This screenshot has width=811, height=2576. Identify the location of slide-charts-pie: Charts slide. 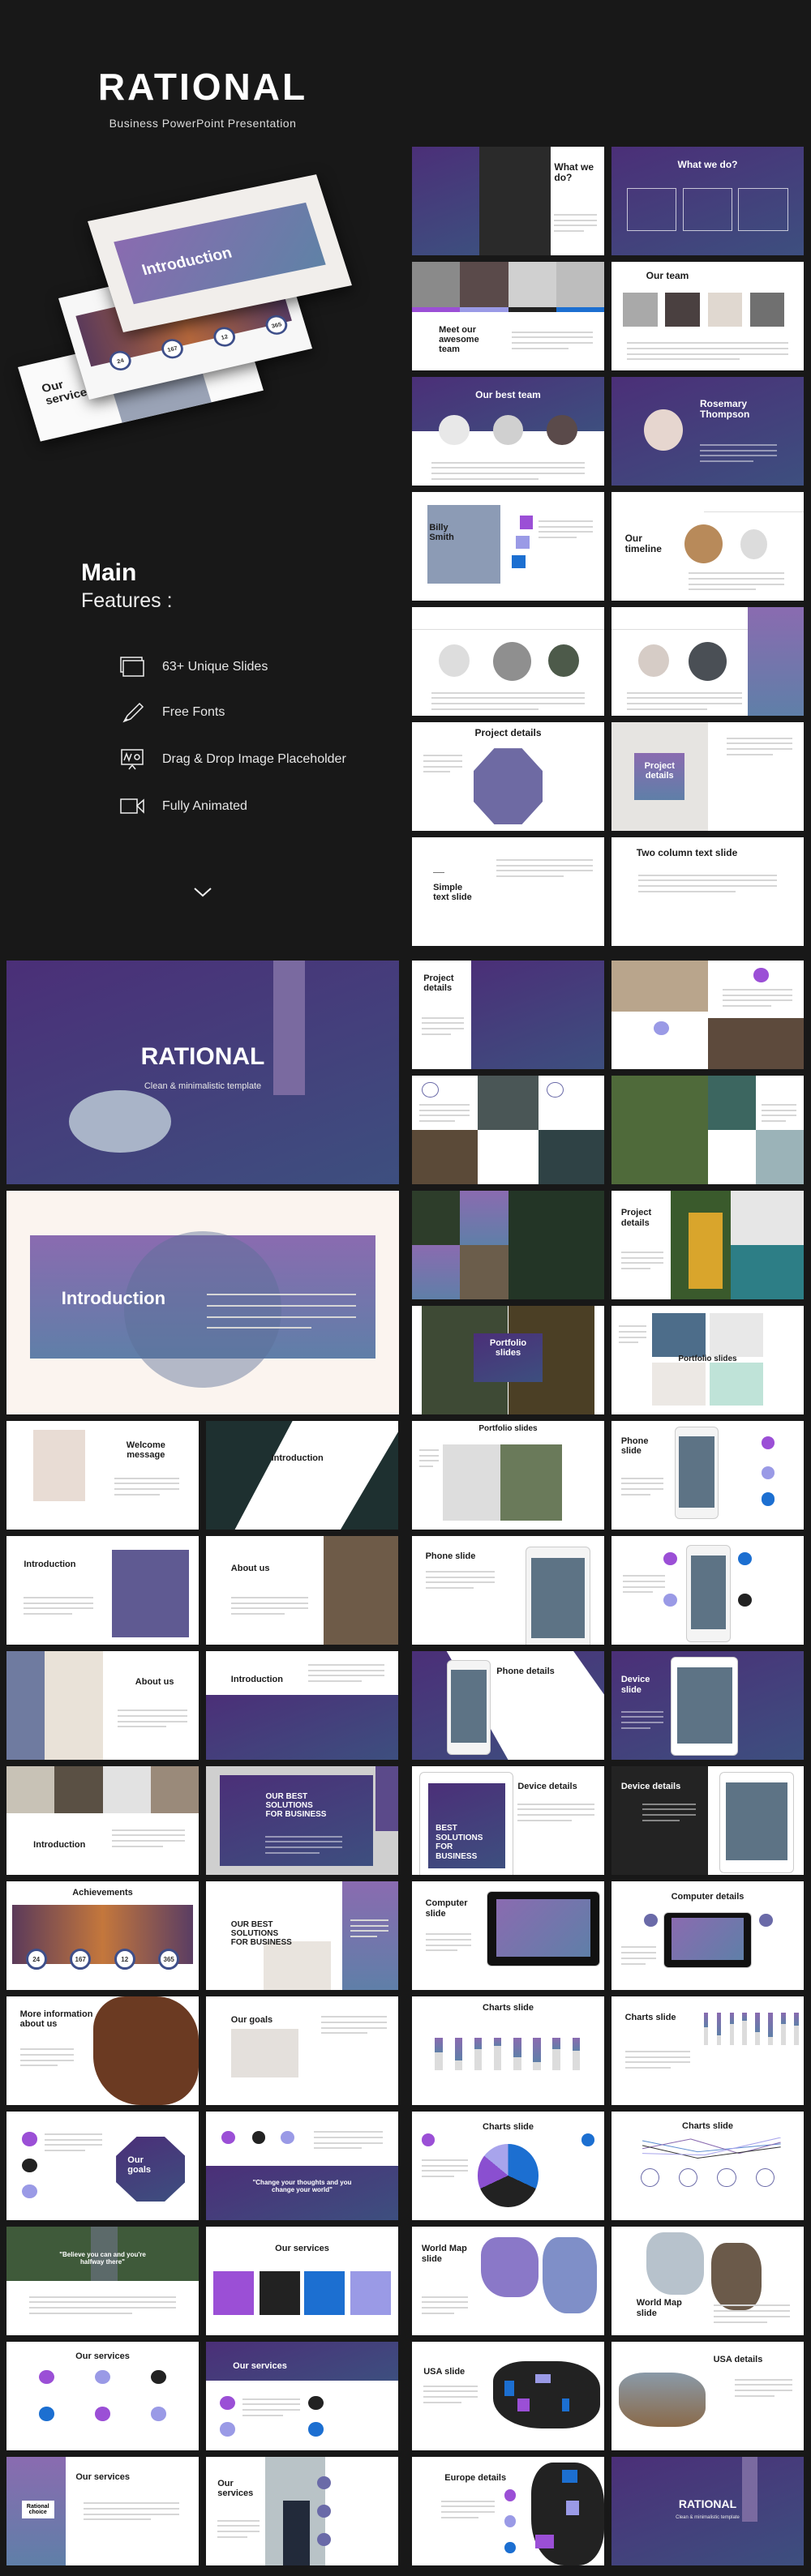
(508, 2166).